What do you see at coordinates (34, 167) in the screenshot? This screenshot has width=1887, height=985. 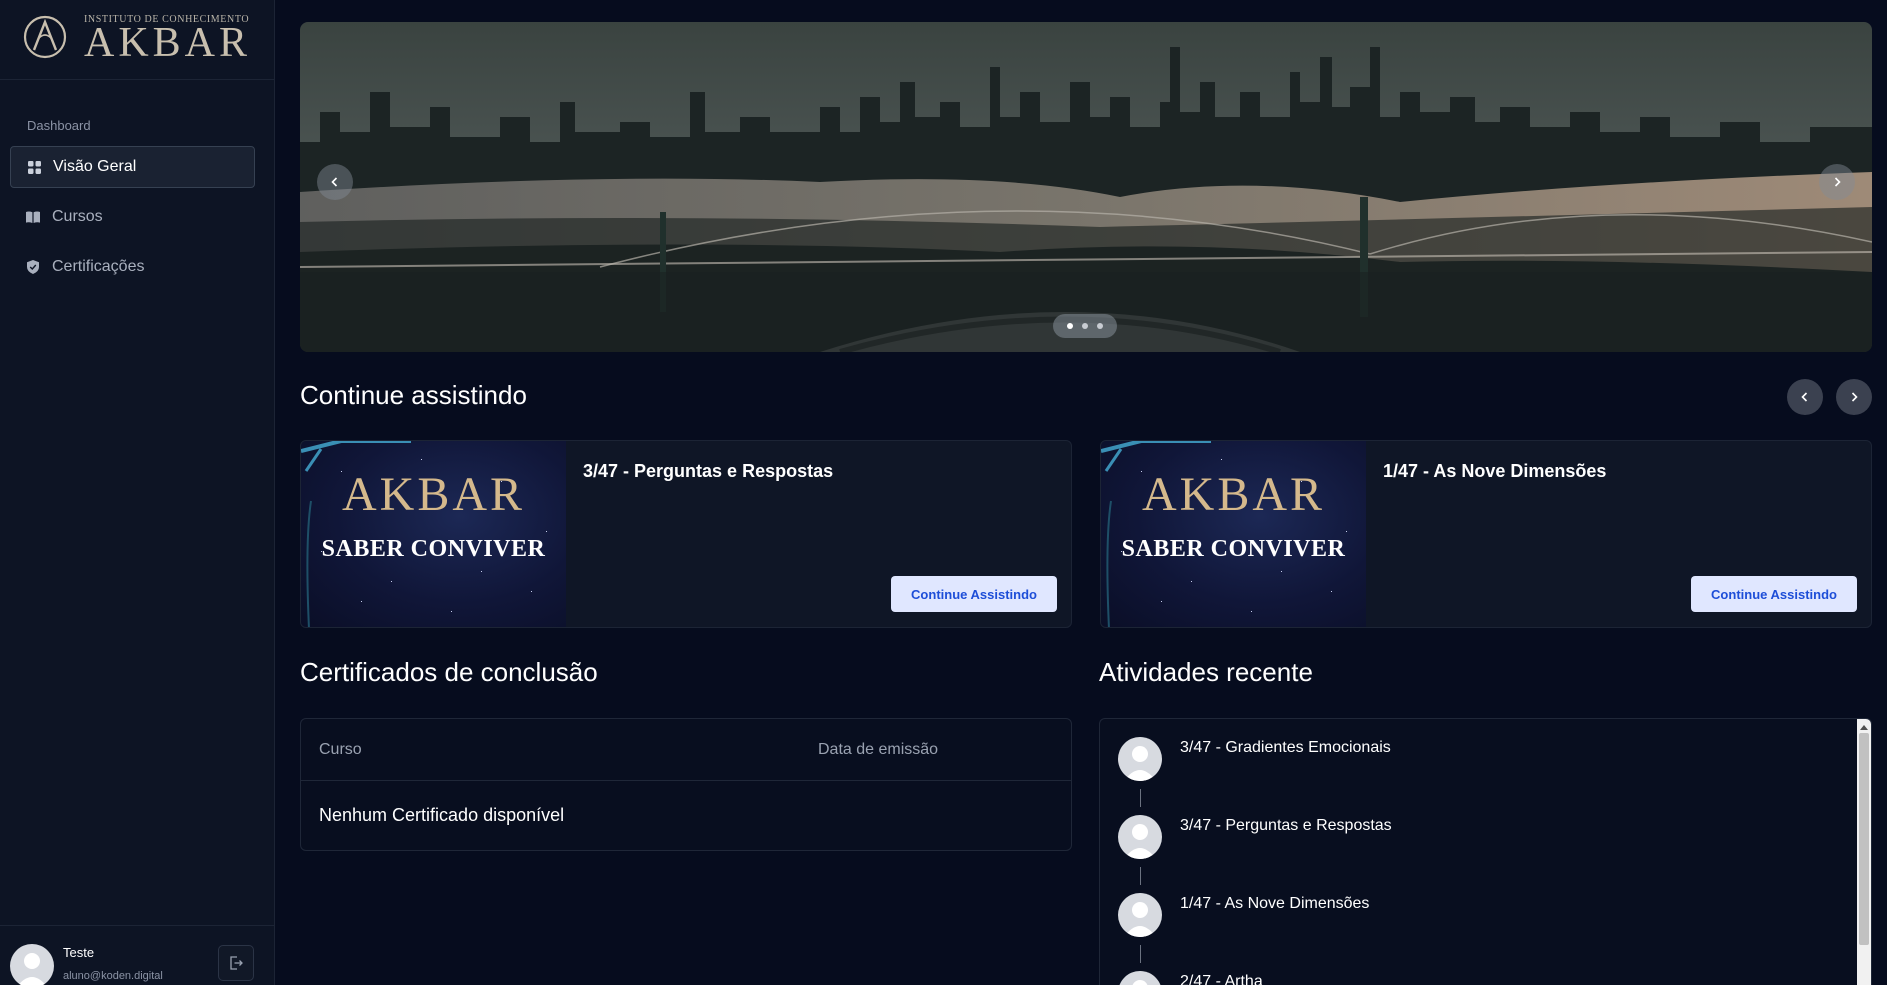 I see `grid-icon` at bounding box center [34, 167].